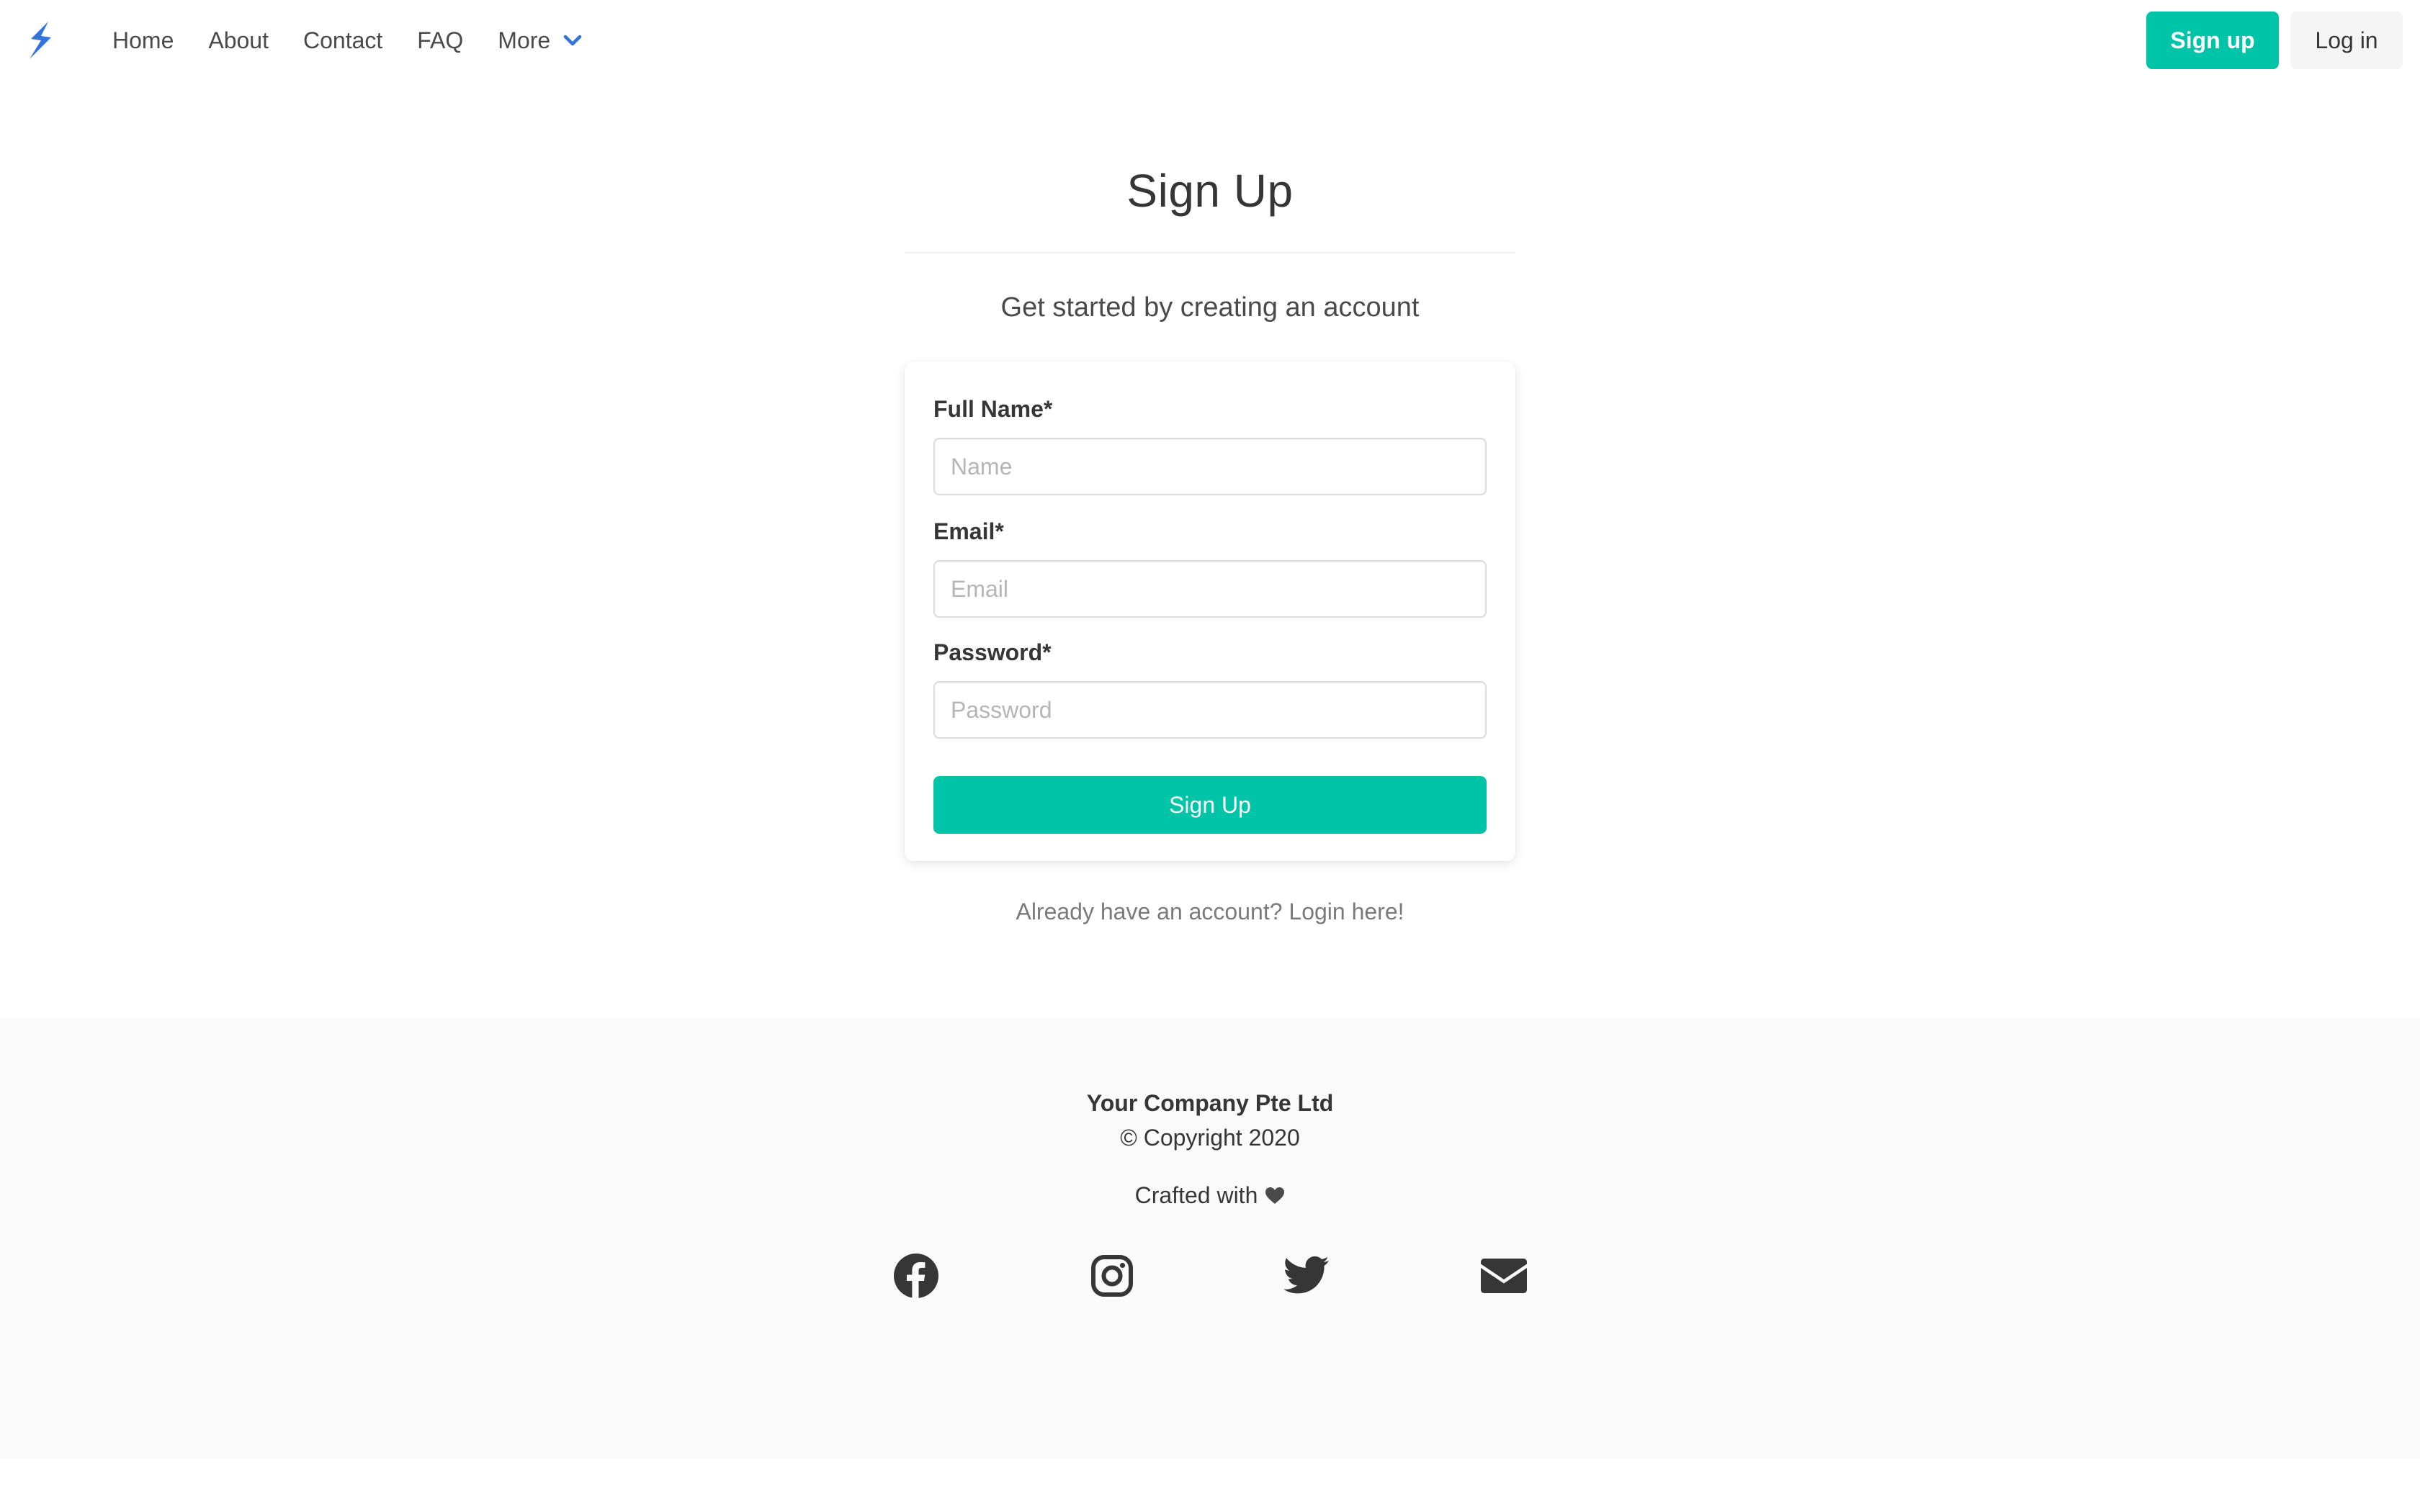  Describe the element at coordinates (968, 531) in the screenshot. I see `email-label: Email*` at that location.